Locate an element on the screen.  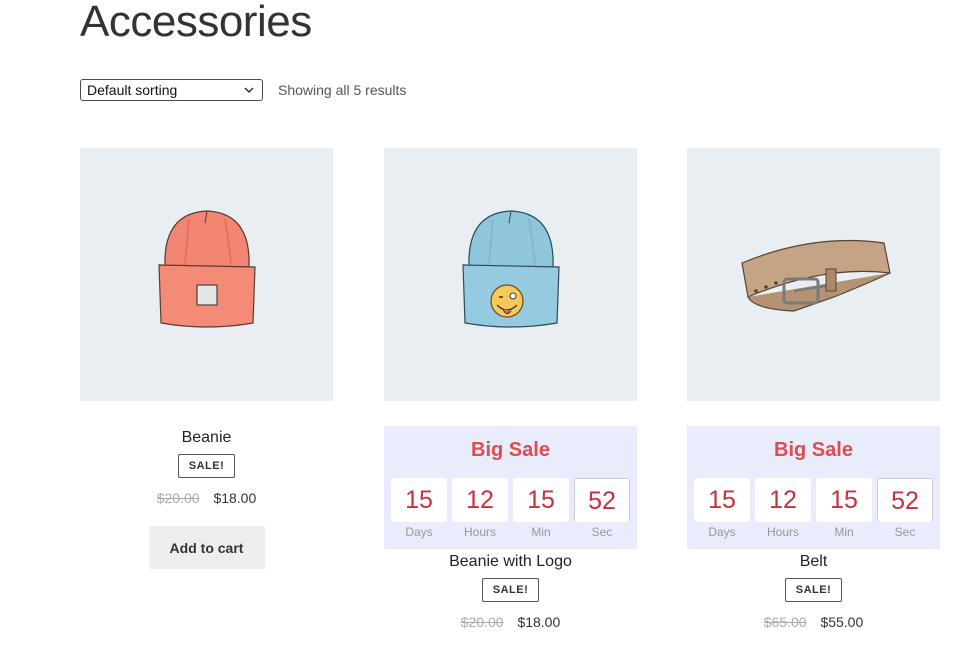
regular-price: $65.00 is located at coordinates (785, 622).